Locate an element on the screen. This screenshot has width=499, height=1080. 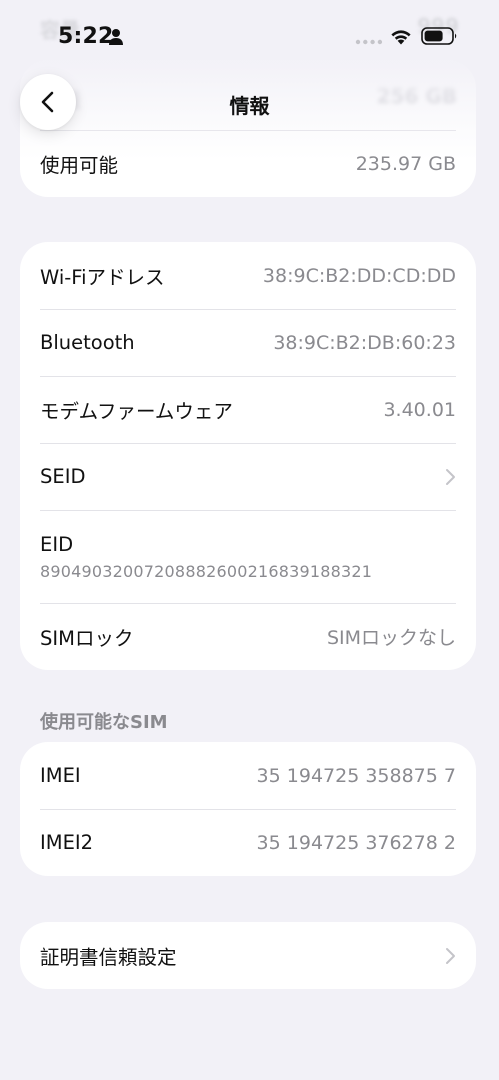
eid-row: EID 89049032007208882600216839188321 is located at coordinates (248, 556).